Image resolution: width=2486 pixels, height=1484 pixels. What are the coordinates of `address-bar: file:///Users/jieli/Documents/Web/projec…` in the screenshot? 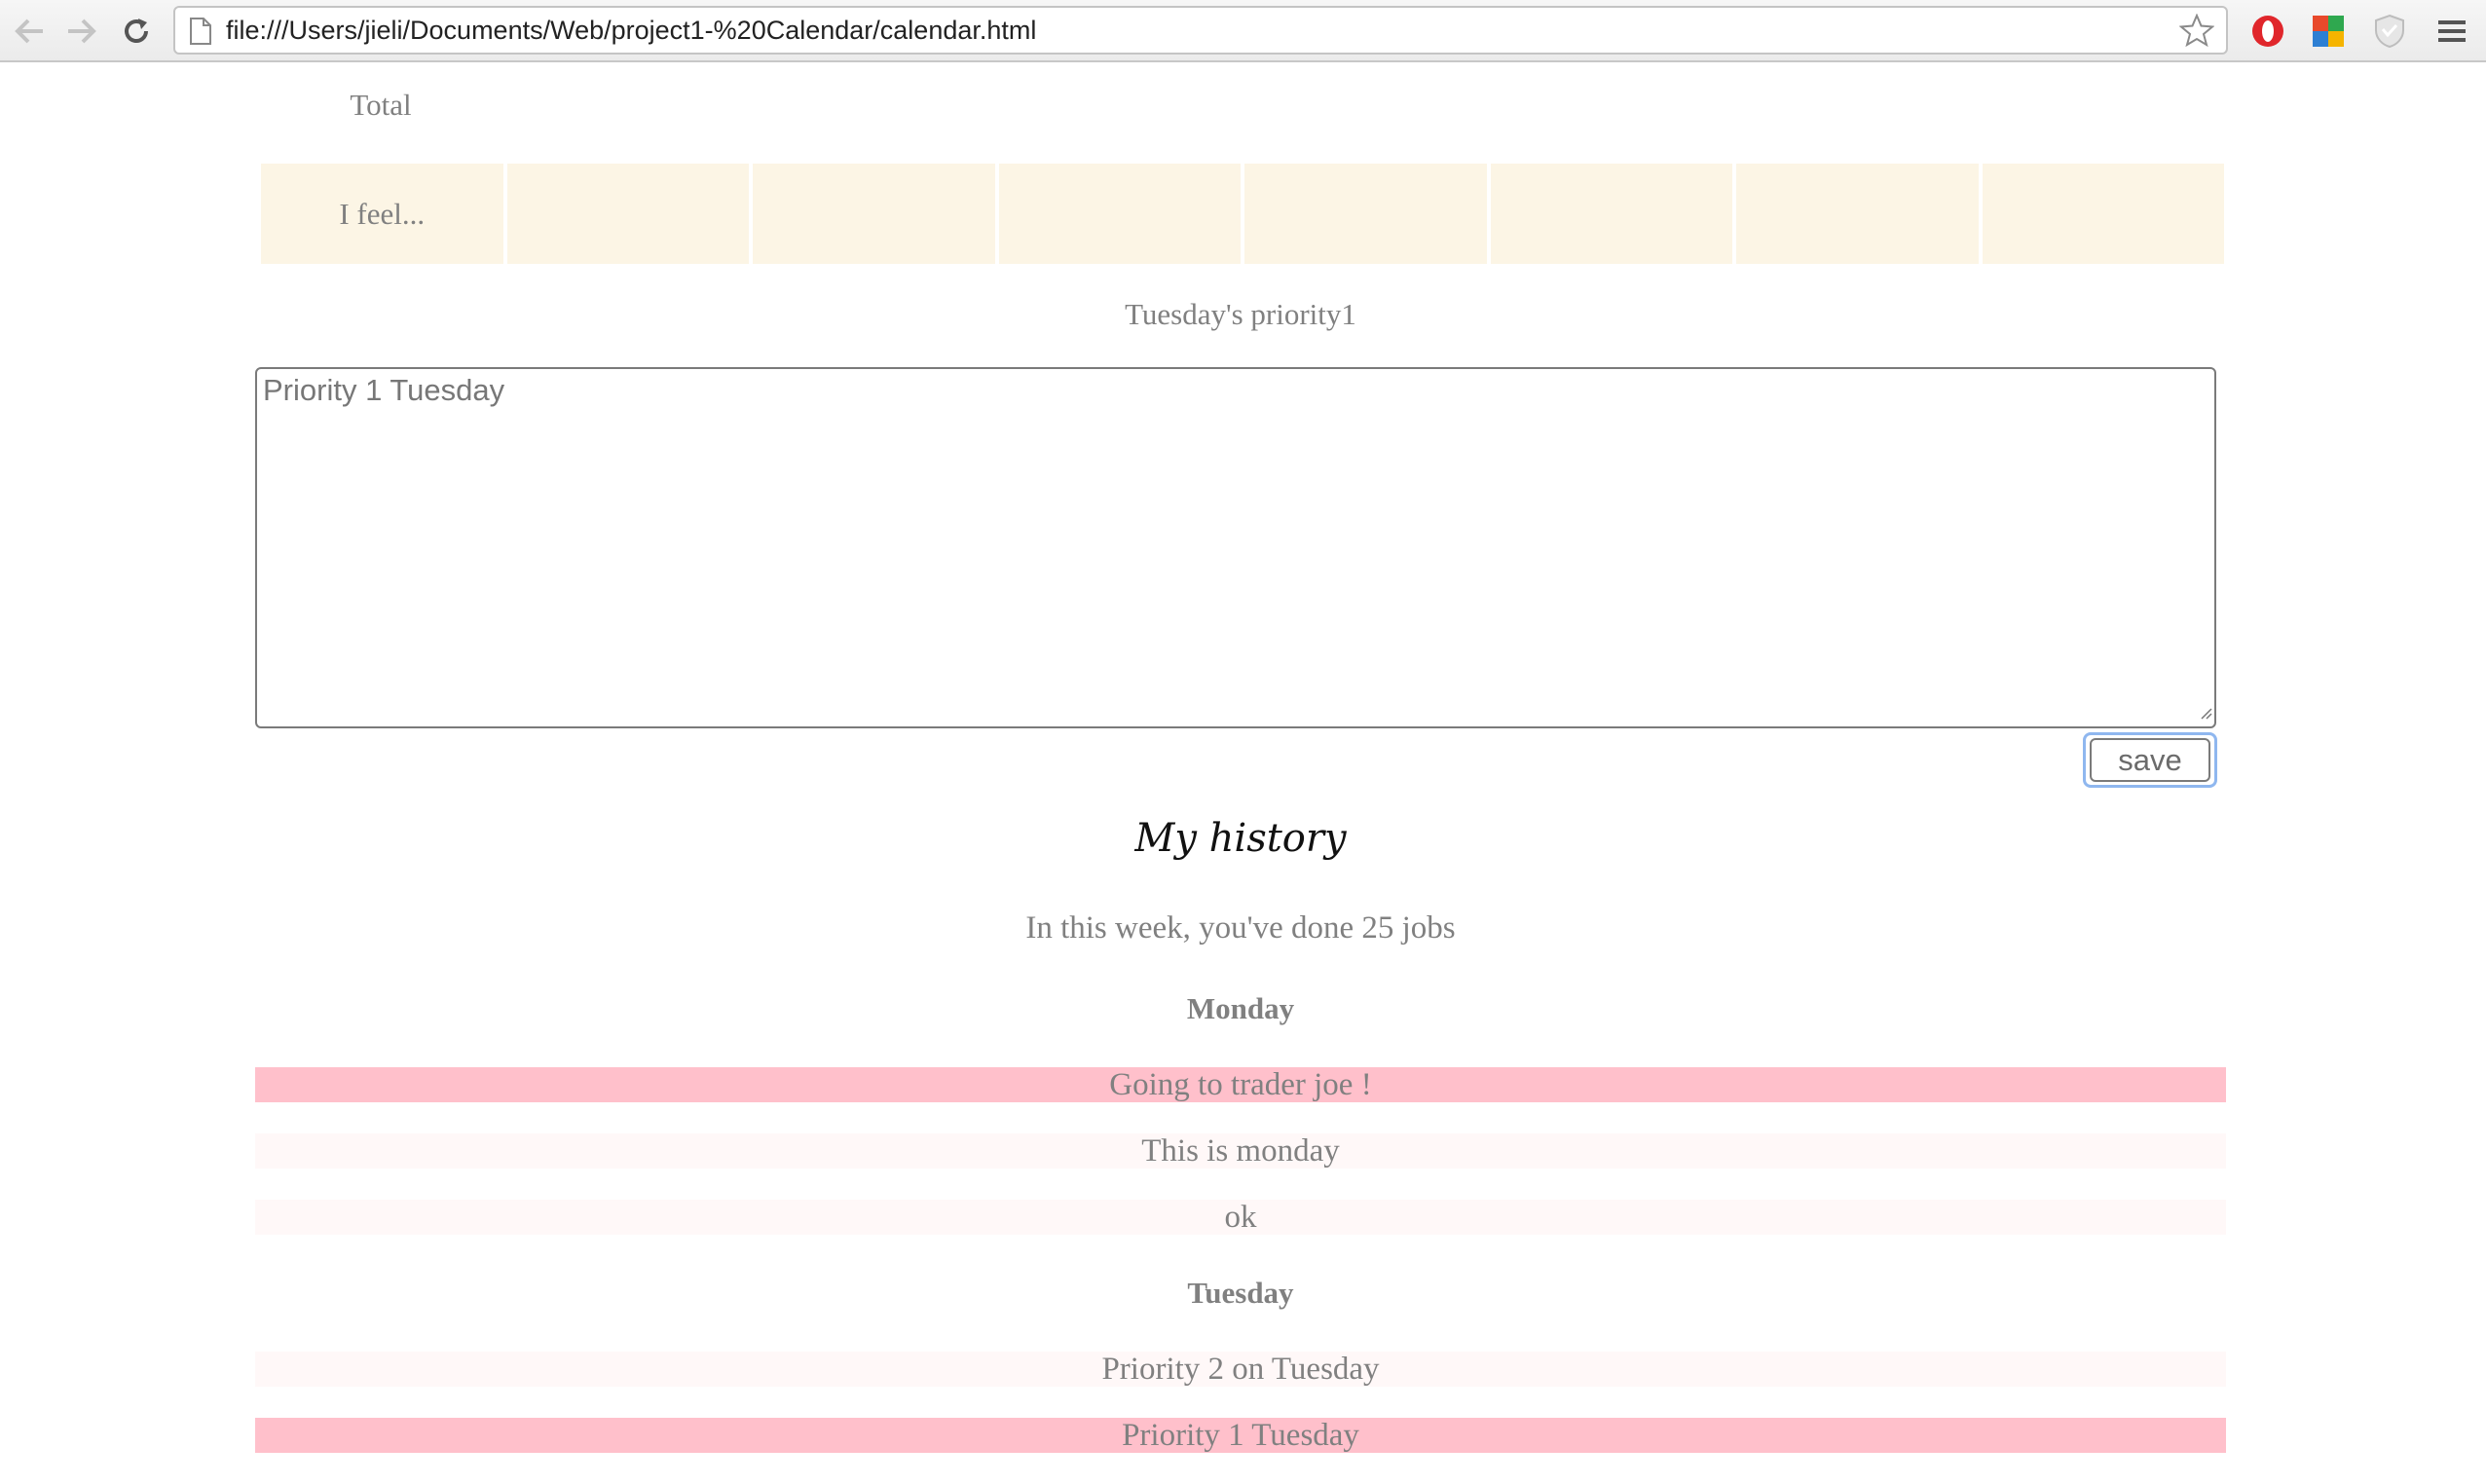 It's located at (1200, 30).